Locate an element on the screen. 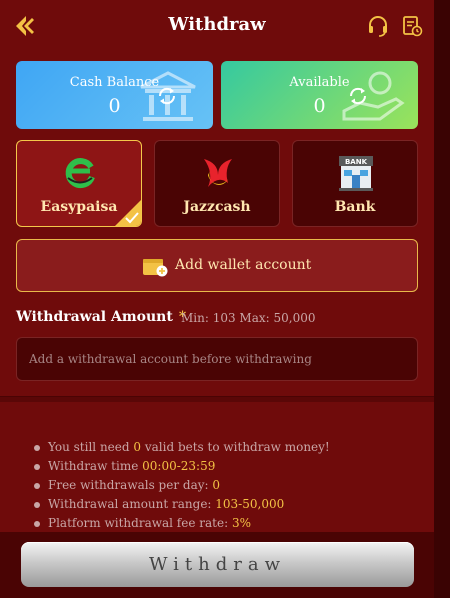  rule-item: Free withdrawals per day: 0 is located at coordinates (229, 487).